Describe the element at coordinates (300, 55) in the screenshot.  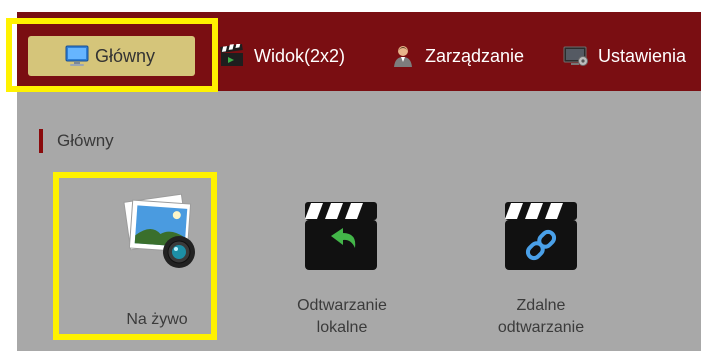
I see `tab-label: Widok(2x2)` at that location.